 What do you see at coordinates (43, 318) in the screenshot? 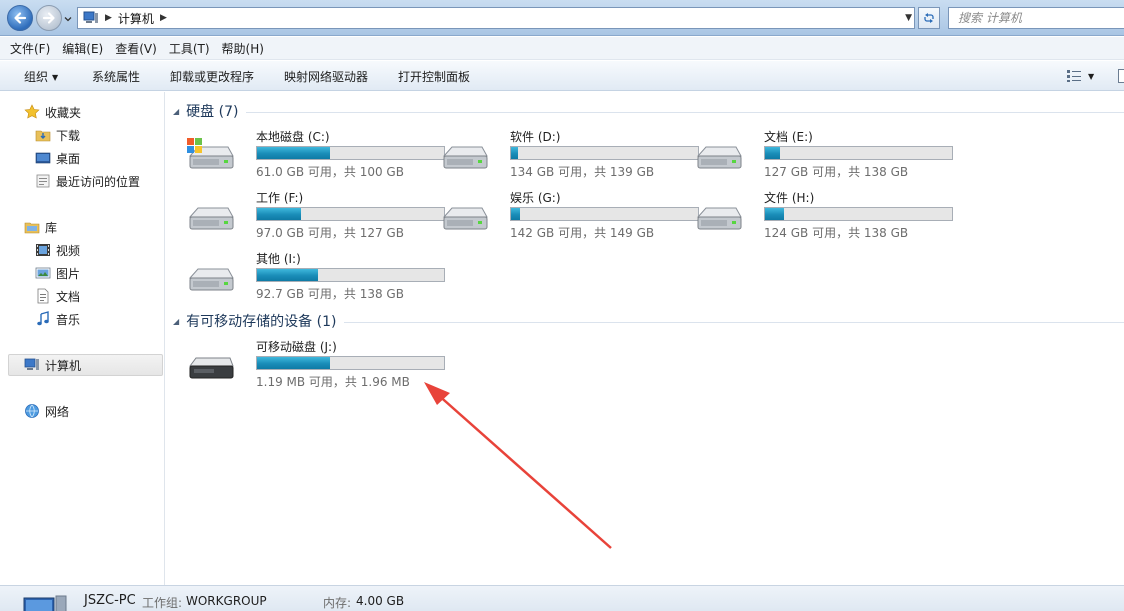
I see `music-icon` at bounding box center [43, 318].